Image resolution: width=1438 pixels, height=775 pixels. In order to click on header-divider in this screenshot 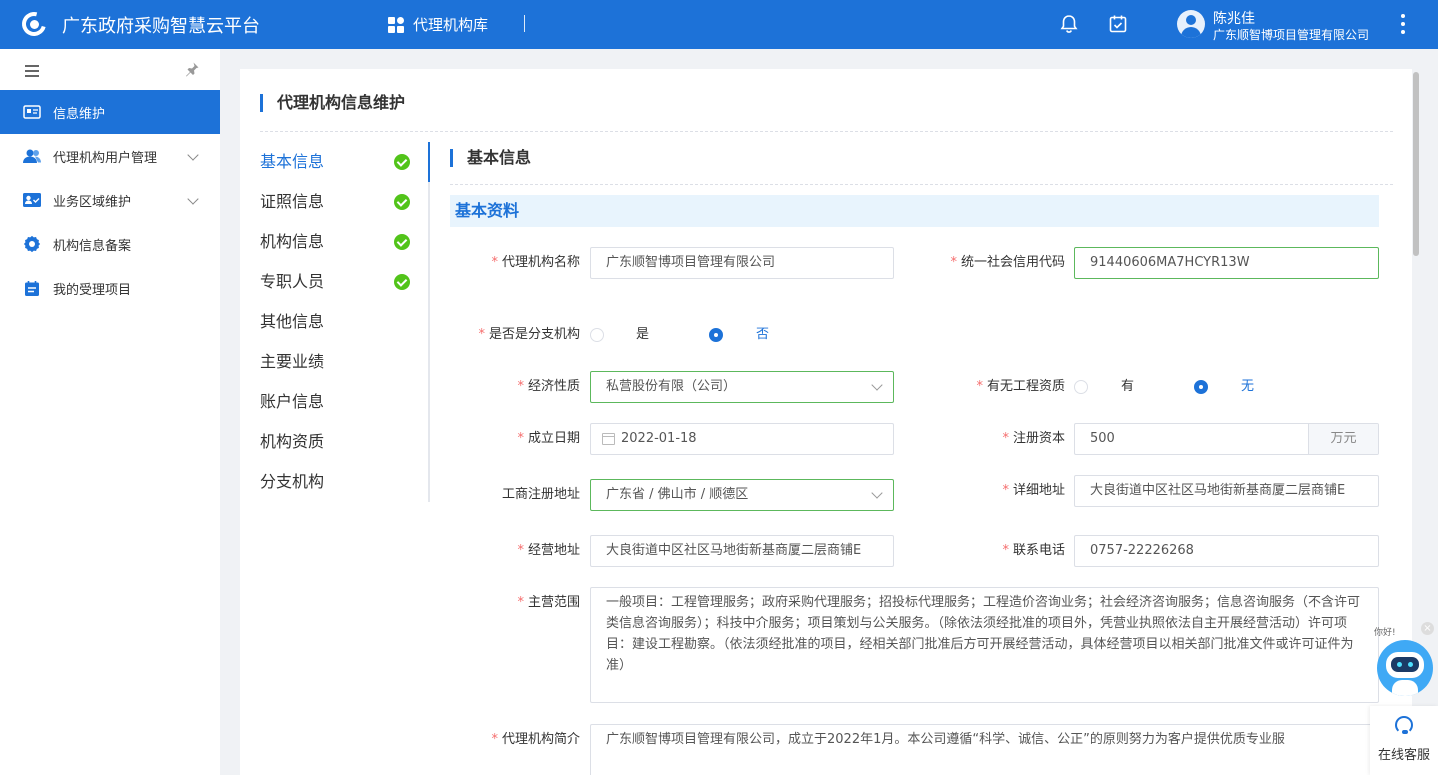, I will do `click(524, 23)`.